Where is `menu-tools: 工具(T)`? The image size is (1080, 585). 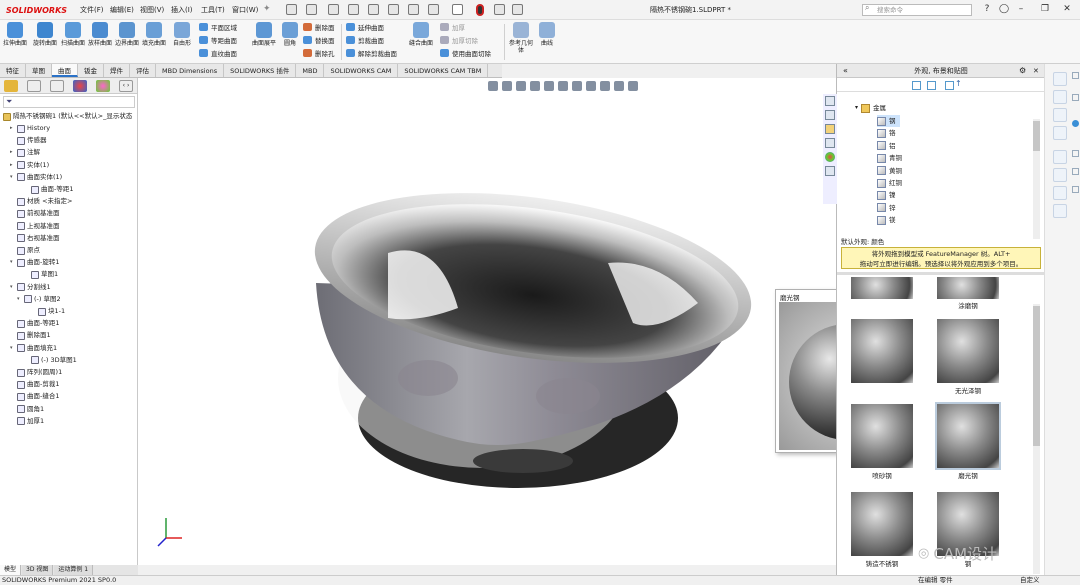 menu-tools: 工具(T) is located at coordinates (213, 10).